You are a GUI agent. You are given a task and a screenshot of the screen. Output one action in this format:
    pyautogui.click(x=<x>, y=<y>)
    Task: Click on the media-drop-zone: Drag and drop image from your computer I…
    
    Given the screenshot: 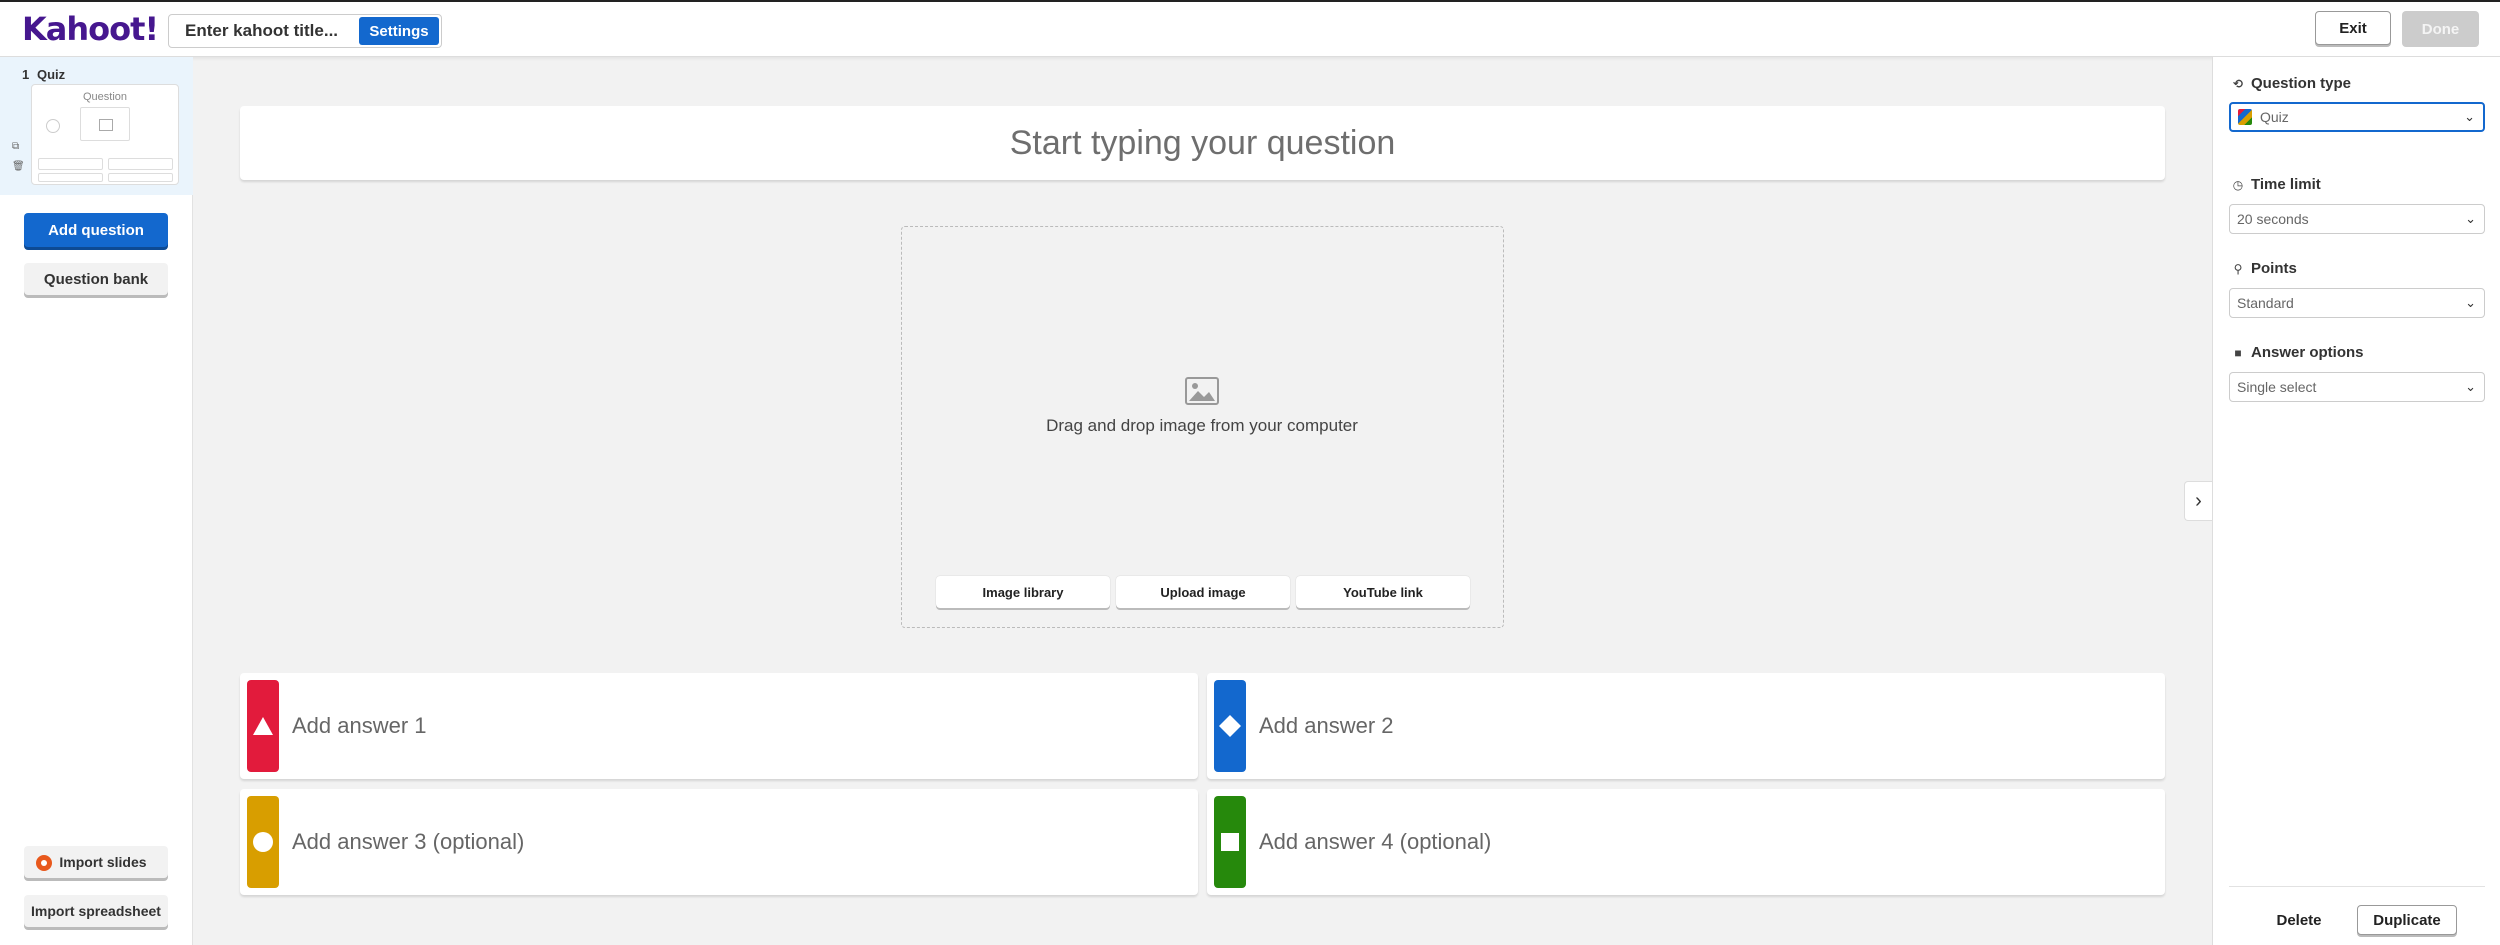 What is the action you would take?
    pyautogui.click(x=1202, y=427)
    